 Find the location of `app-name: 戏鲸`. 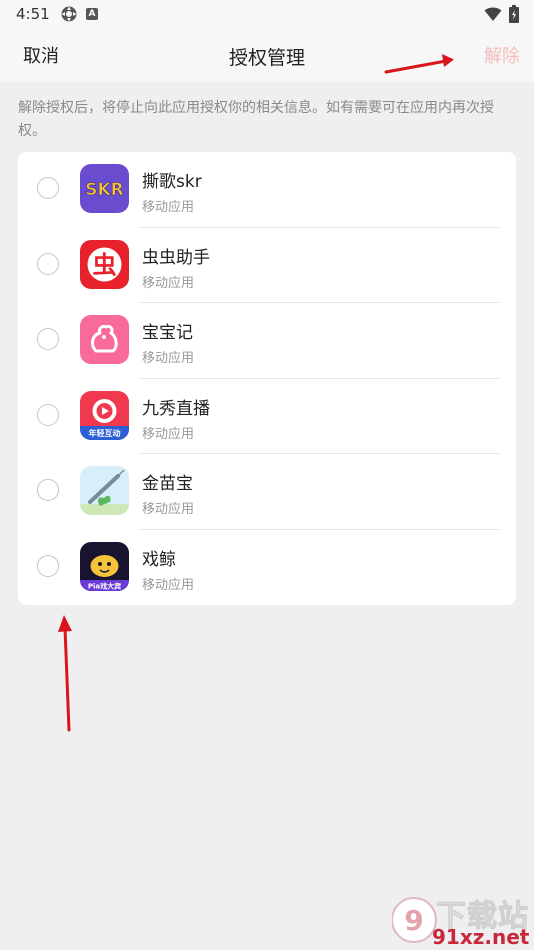

app-name: 戏鲸 is located at coordinates (159, 559).